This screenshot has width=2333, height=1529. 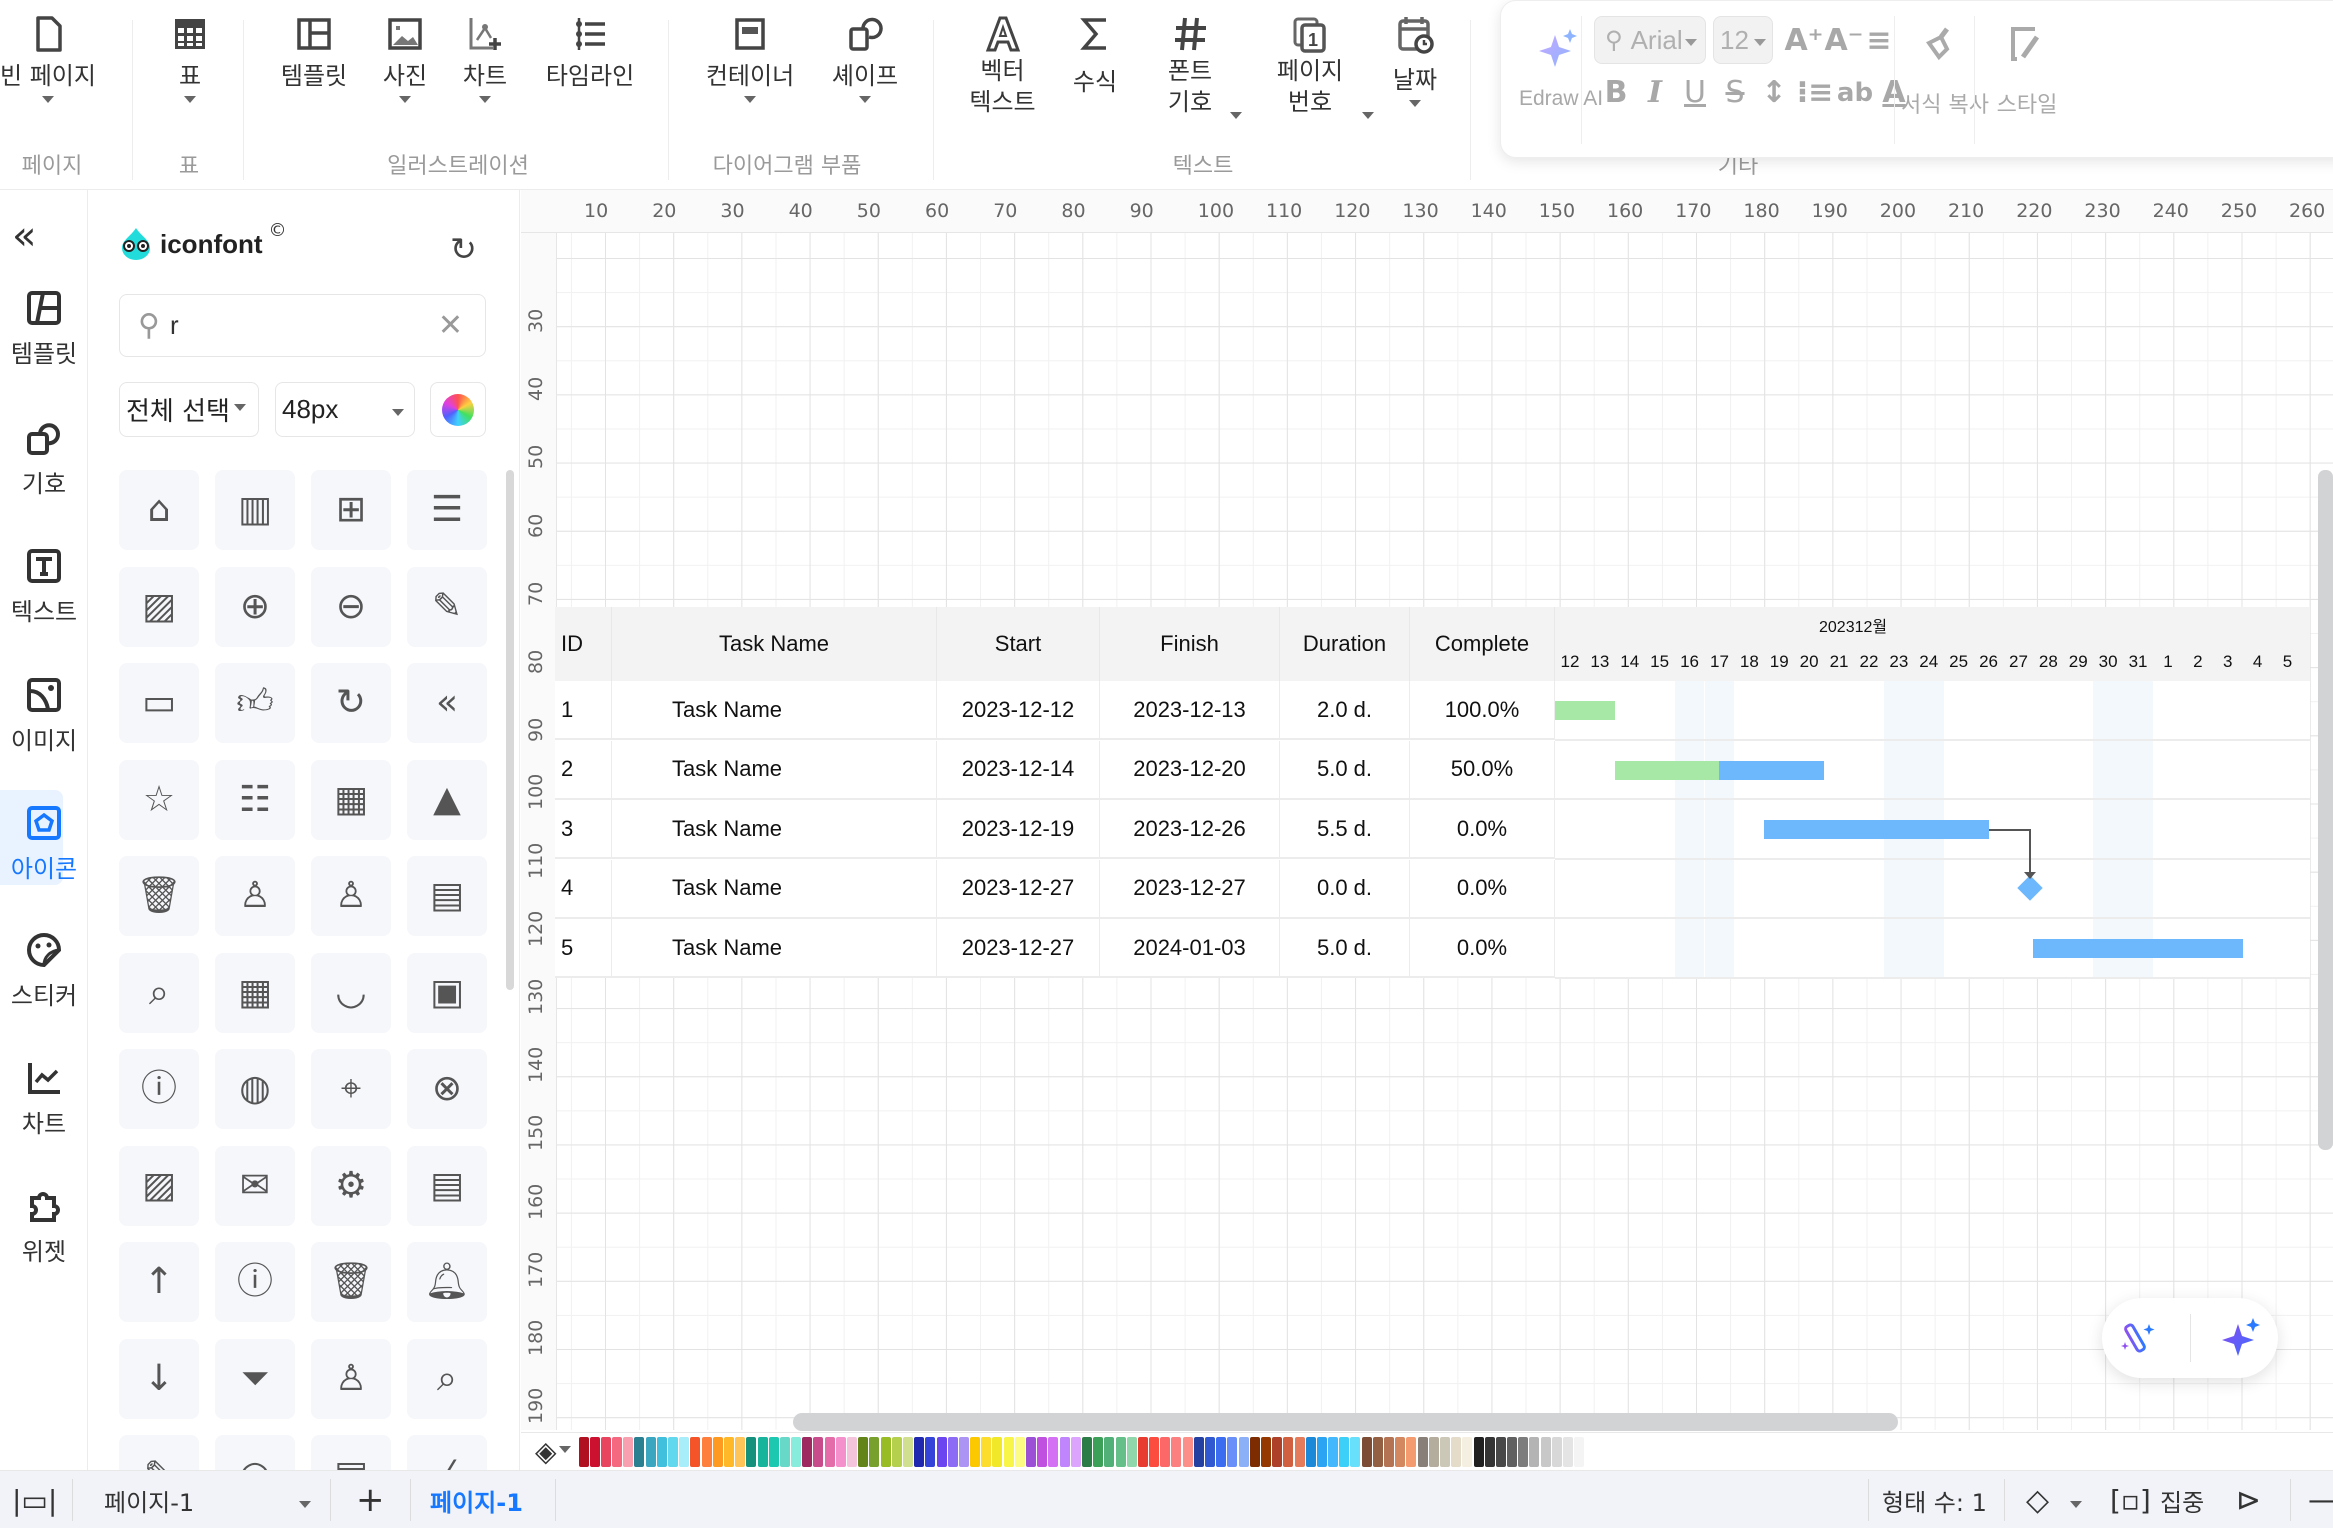 I want to click on icon-tile: ☰, so click(x=447, y=510).